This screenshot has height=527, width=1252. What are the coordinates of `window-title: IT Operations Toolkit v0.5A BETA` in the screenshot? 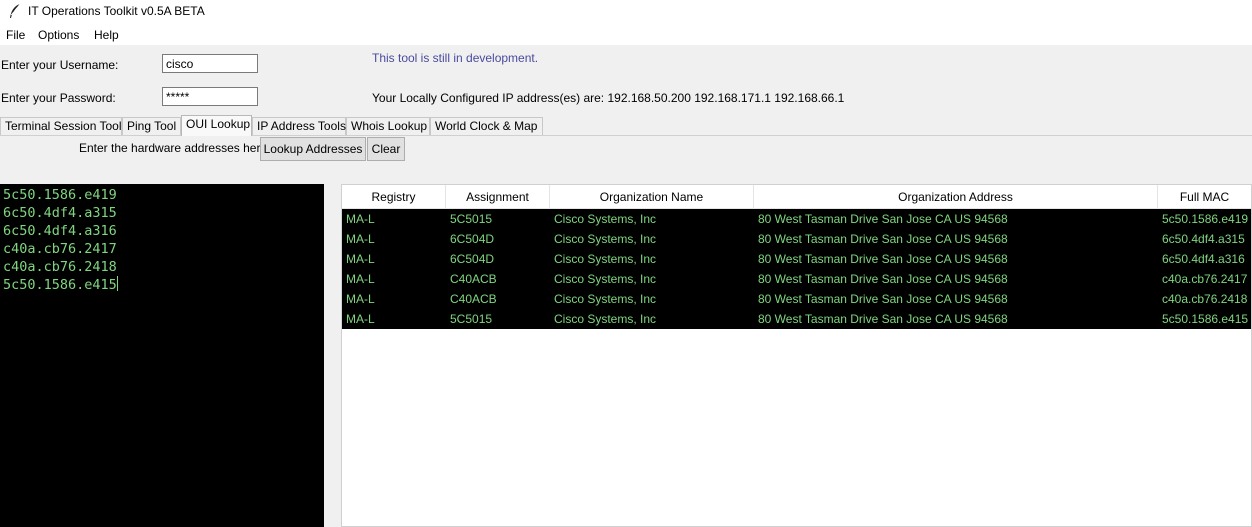 It's located at (116, 11).